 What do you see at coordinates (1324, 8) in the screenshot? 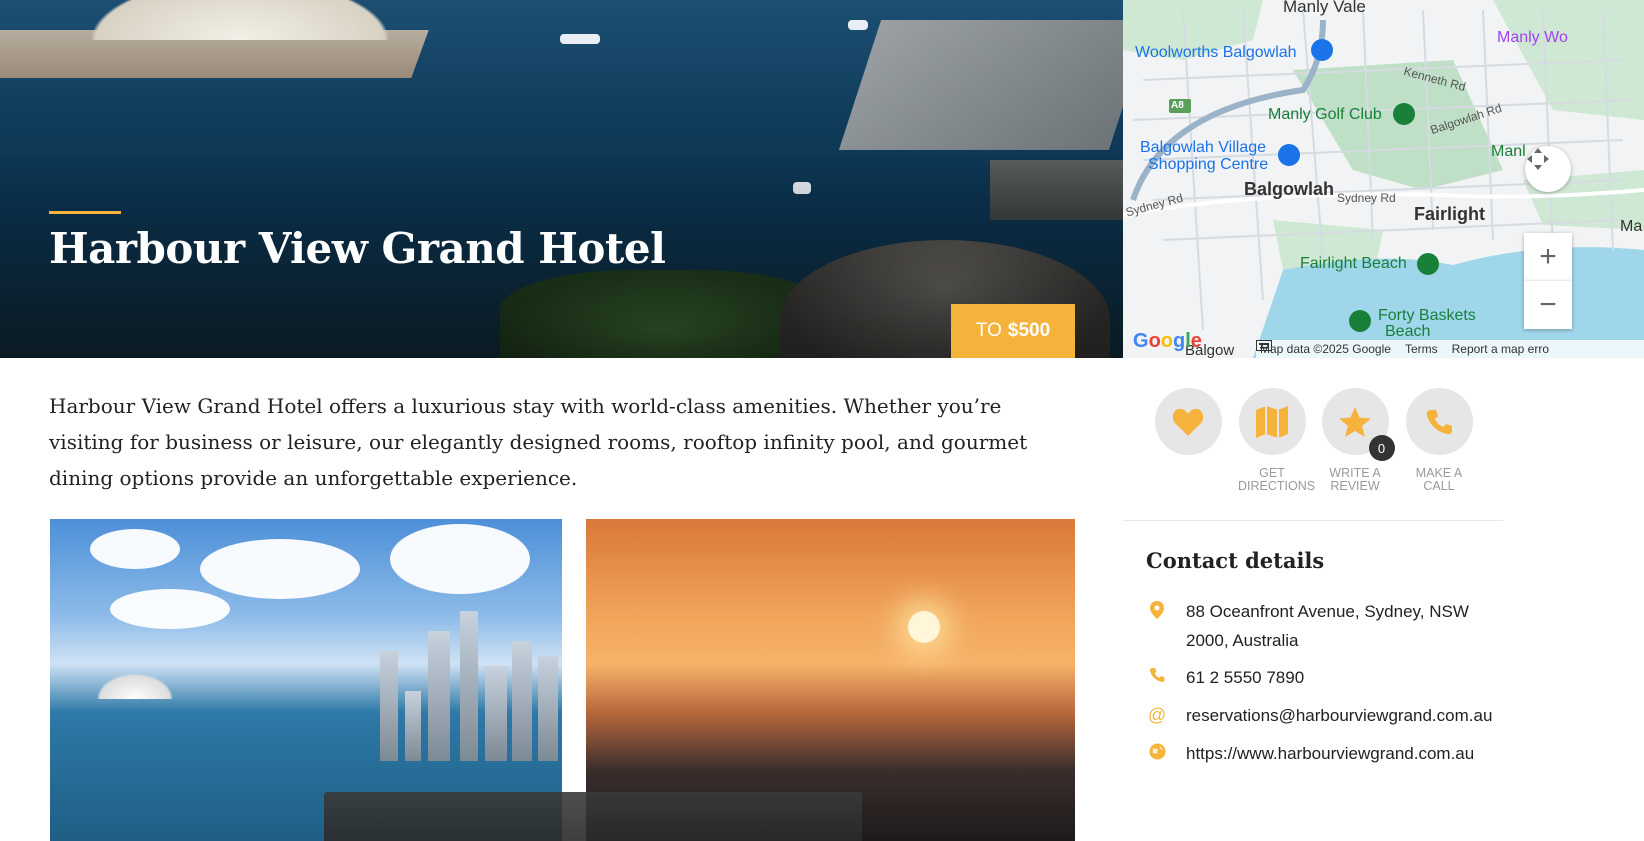
I see `map-label: Manly Vale` at bounding box center [1324, 8].